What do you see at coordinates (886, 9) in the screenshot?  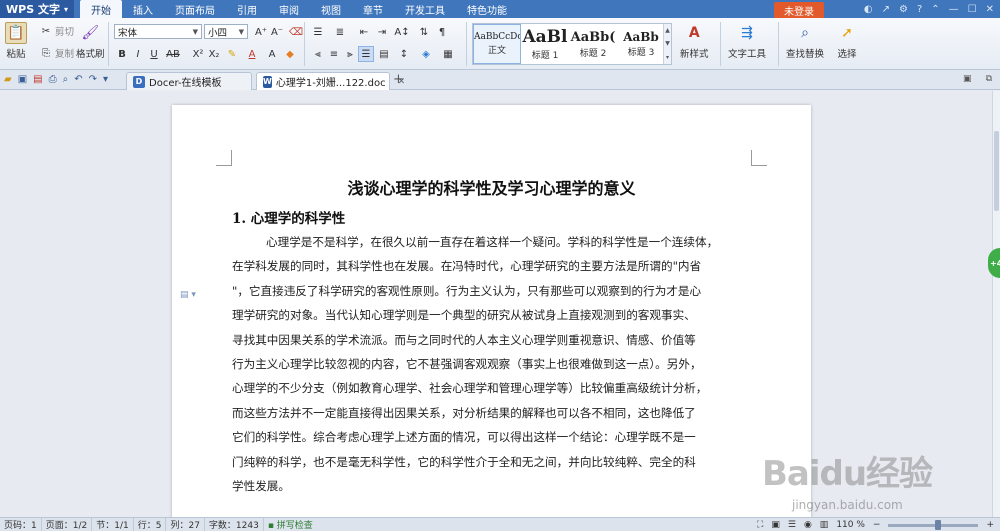 I see `share-icon: ↗` at bounding box center [886, 9].